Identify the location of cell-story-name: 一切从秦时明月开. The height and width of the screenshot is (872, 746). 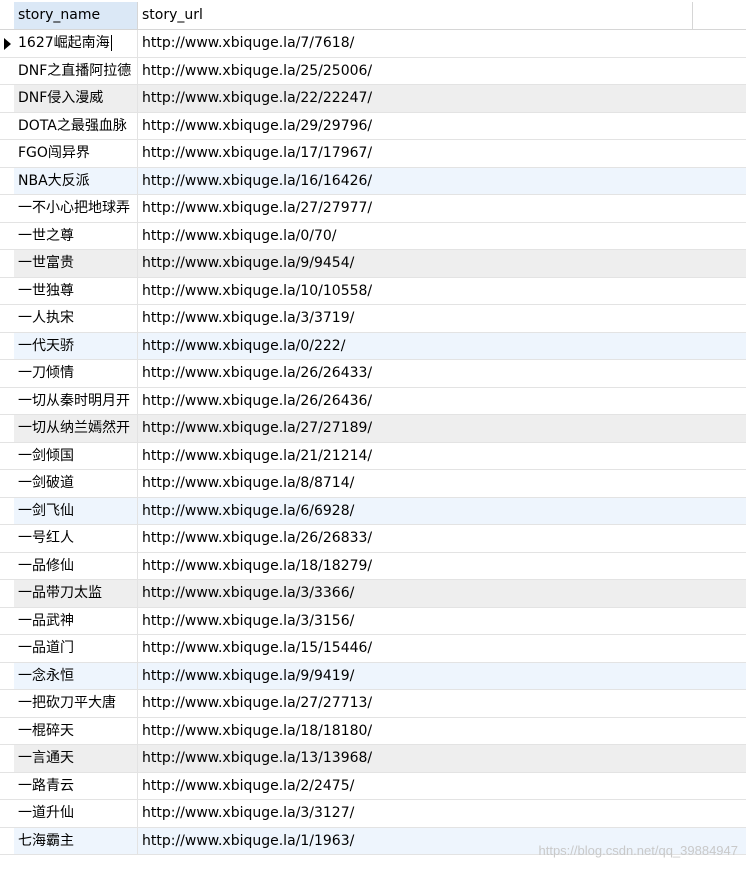
(76, 400).